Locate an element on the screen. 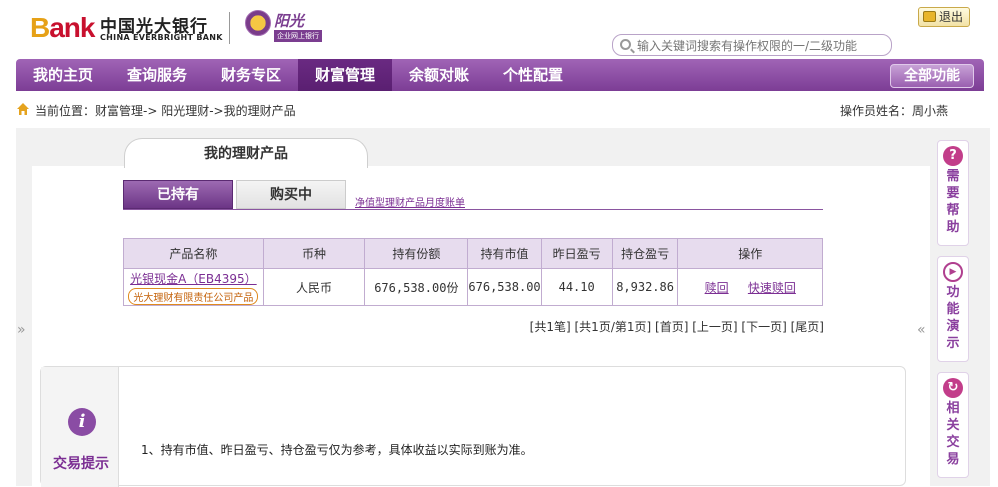  market-value-cell: 676,538.00 is located at coordinates (504, 287).